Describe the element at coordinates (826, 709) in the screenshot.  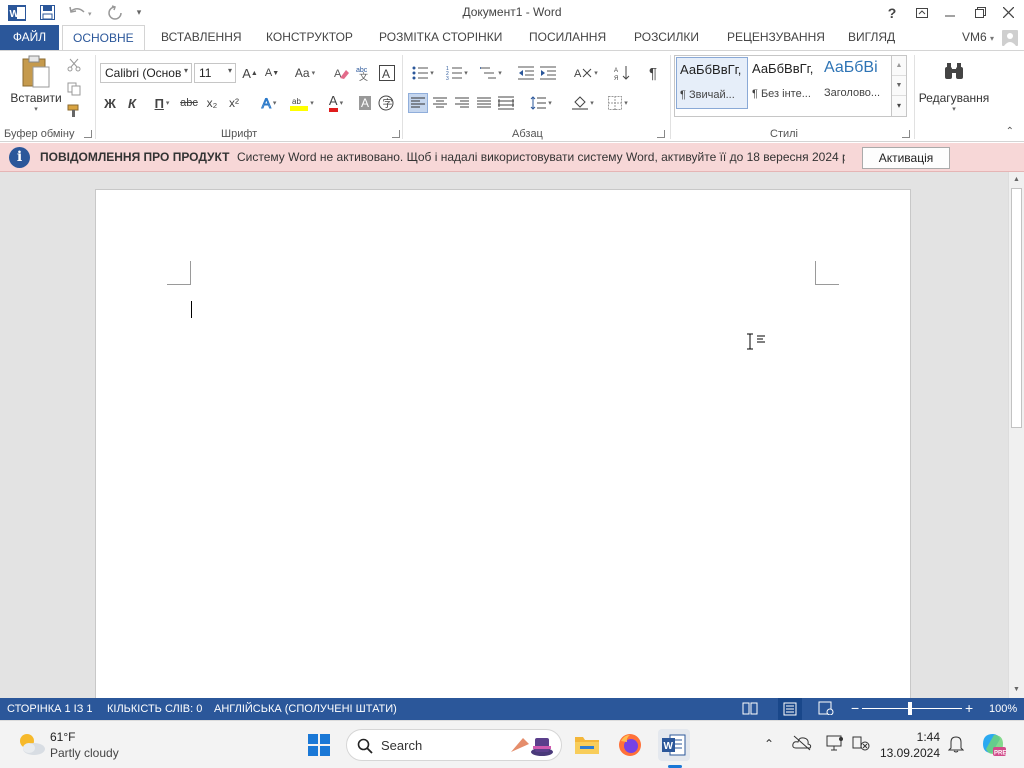
I see `web-layout-icon` at that location.